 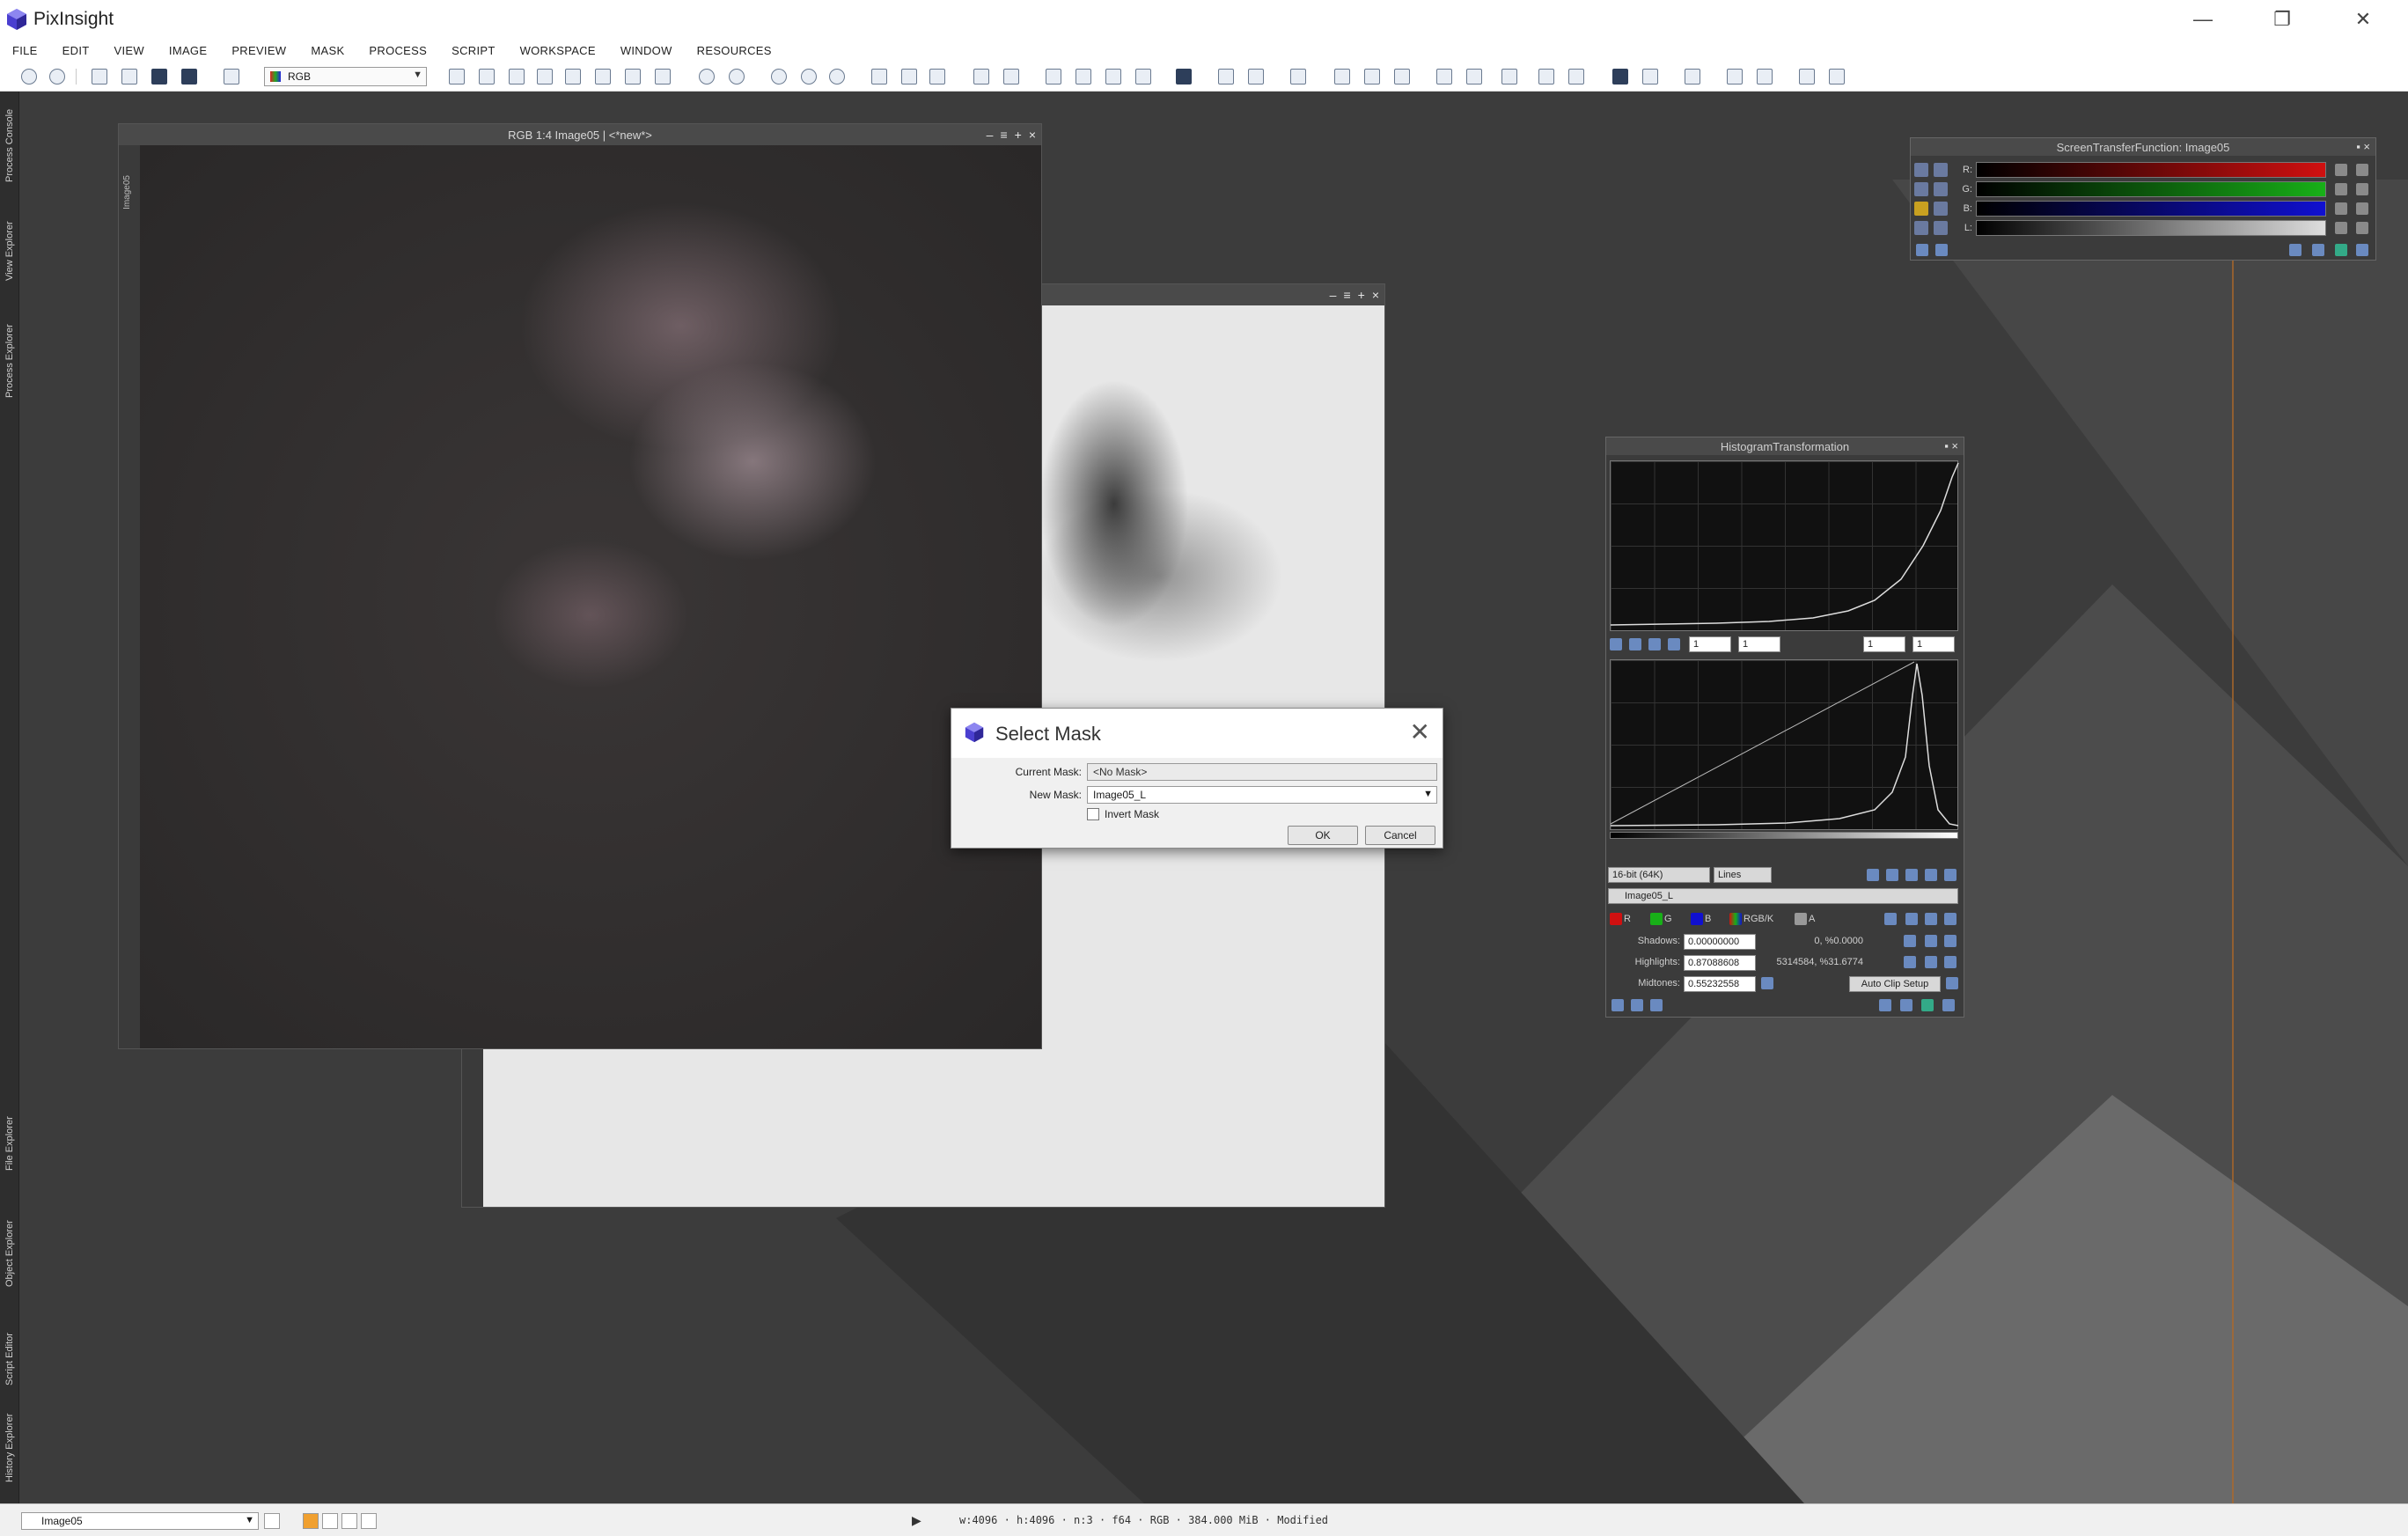 I want to click on menu-process: PROCESS, so click(x=398, y=50).